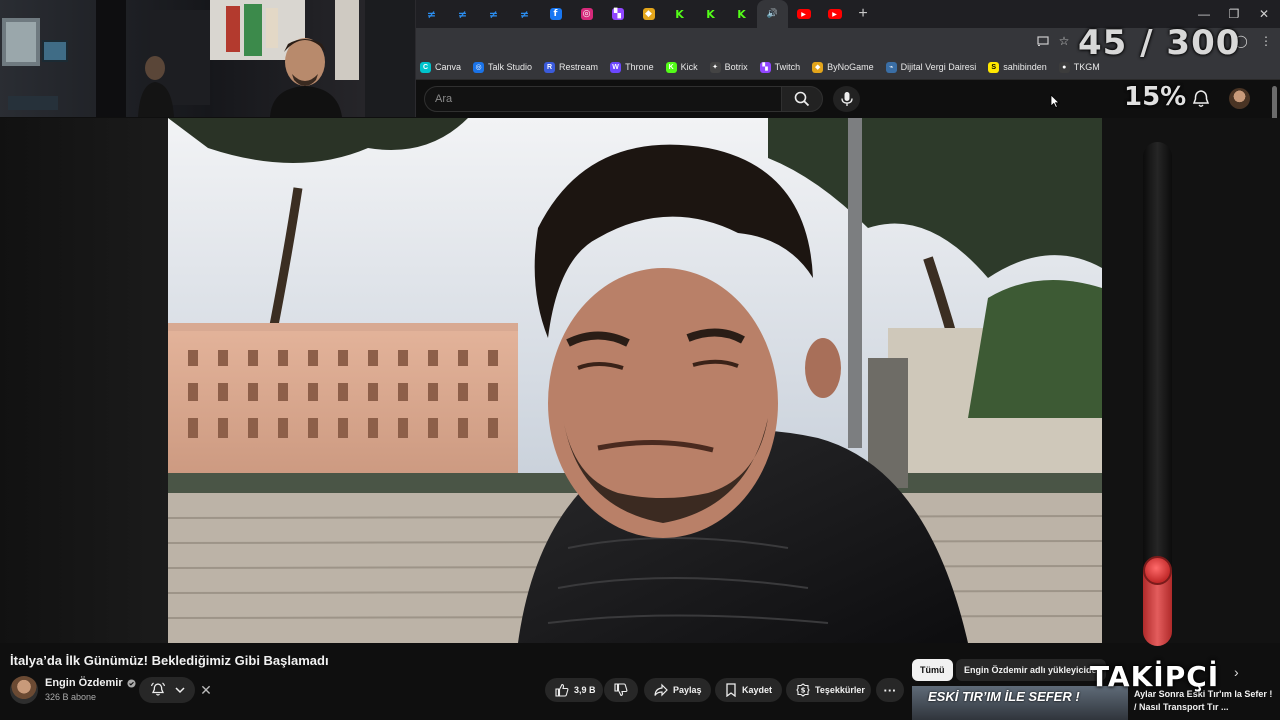 This screenshot has height=720, width=1280. Describe the element at coordinates (440, 67) in the screenshot. I see `bookmark-item: C Canva` at that location.